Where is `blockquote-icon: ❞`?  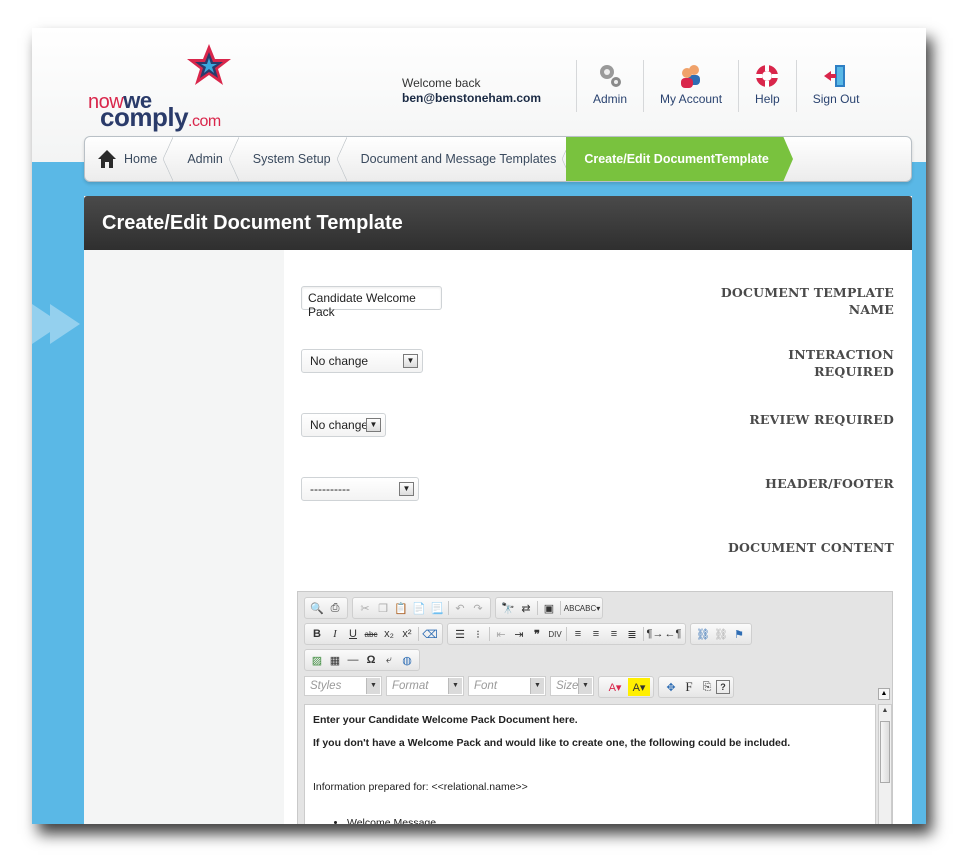
blockquote-icon: ❞ is located at coordinates (537, 634).